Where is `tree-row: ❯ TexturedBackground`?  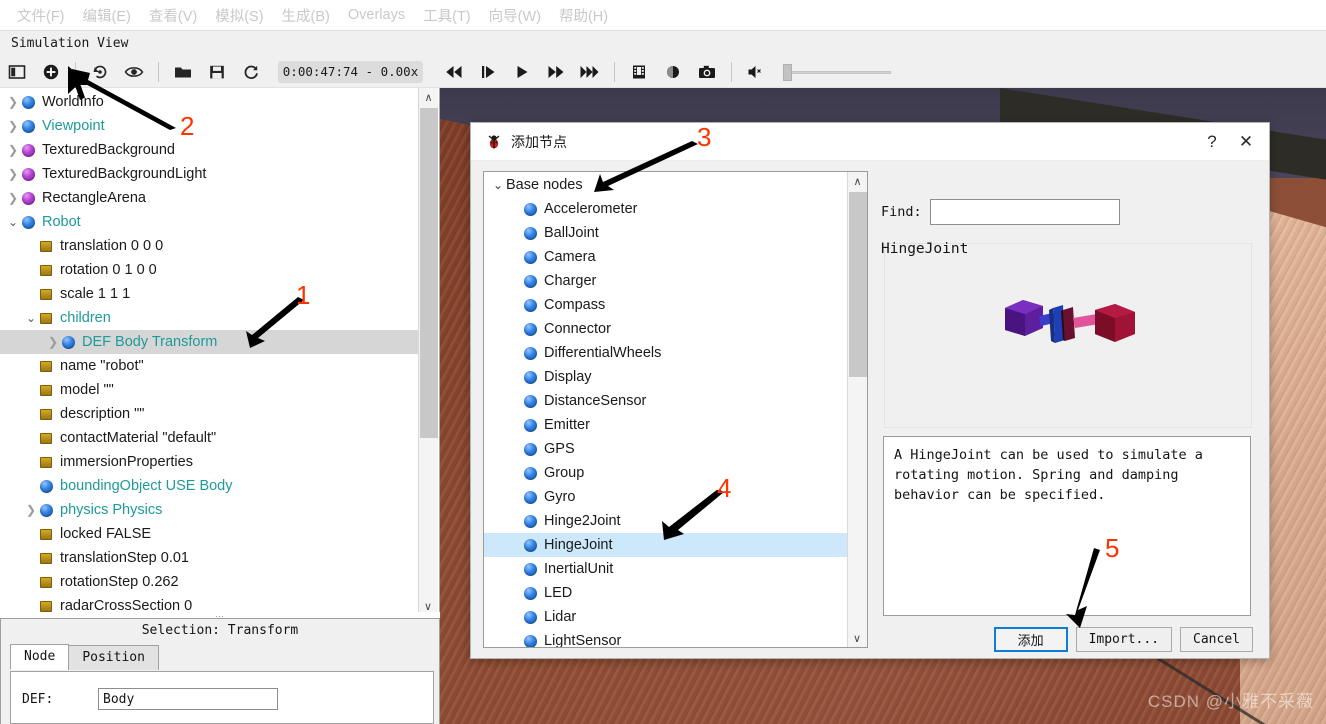
tree-row: ❯ TexturedBackground is located at coordinates (209, 150).